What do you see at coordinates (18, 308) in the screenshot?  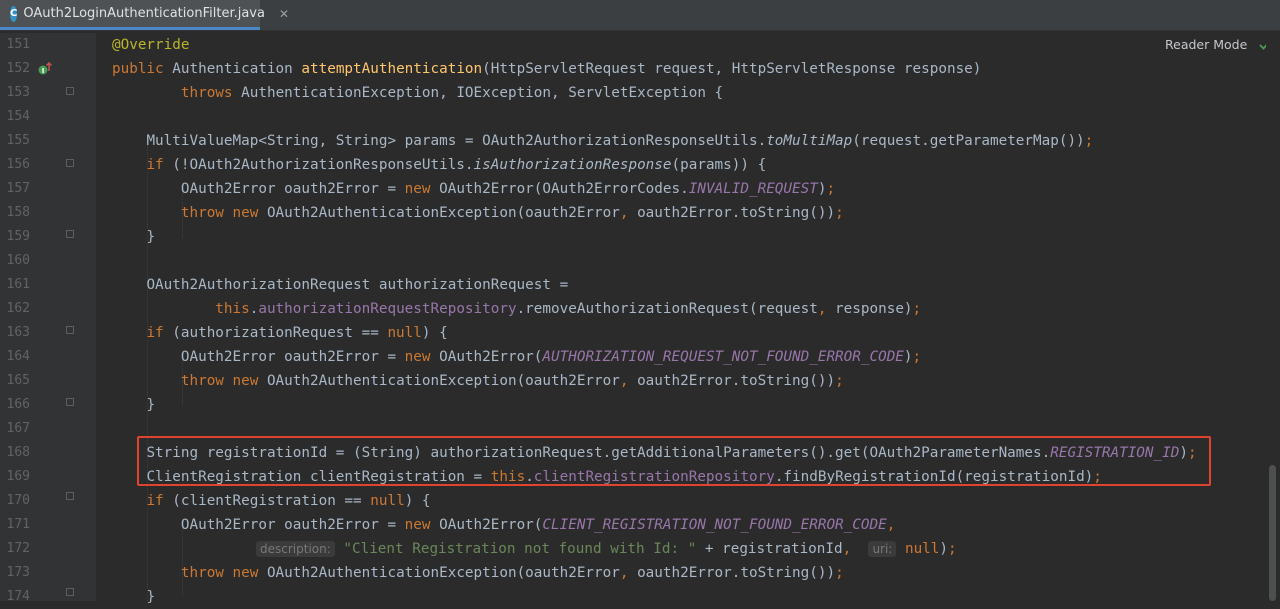 I see `line-number: 162` at bounding box center [18, 308].